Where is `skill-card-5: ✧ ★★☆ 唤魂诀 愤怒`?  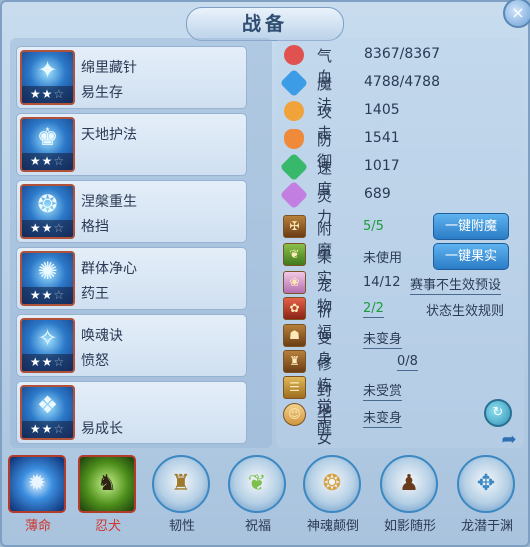 skill-card-5: ✧ ★★☆ 唤魂诀 愤怒 is located at coordinates (131, 345).